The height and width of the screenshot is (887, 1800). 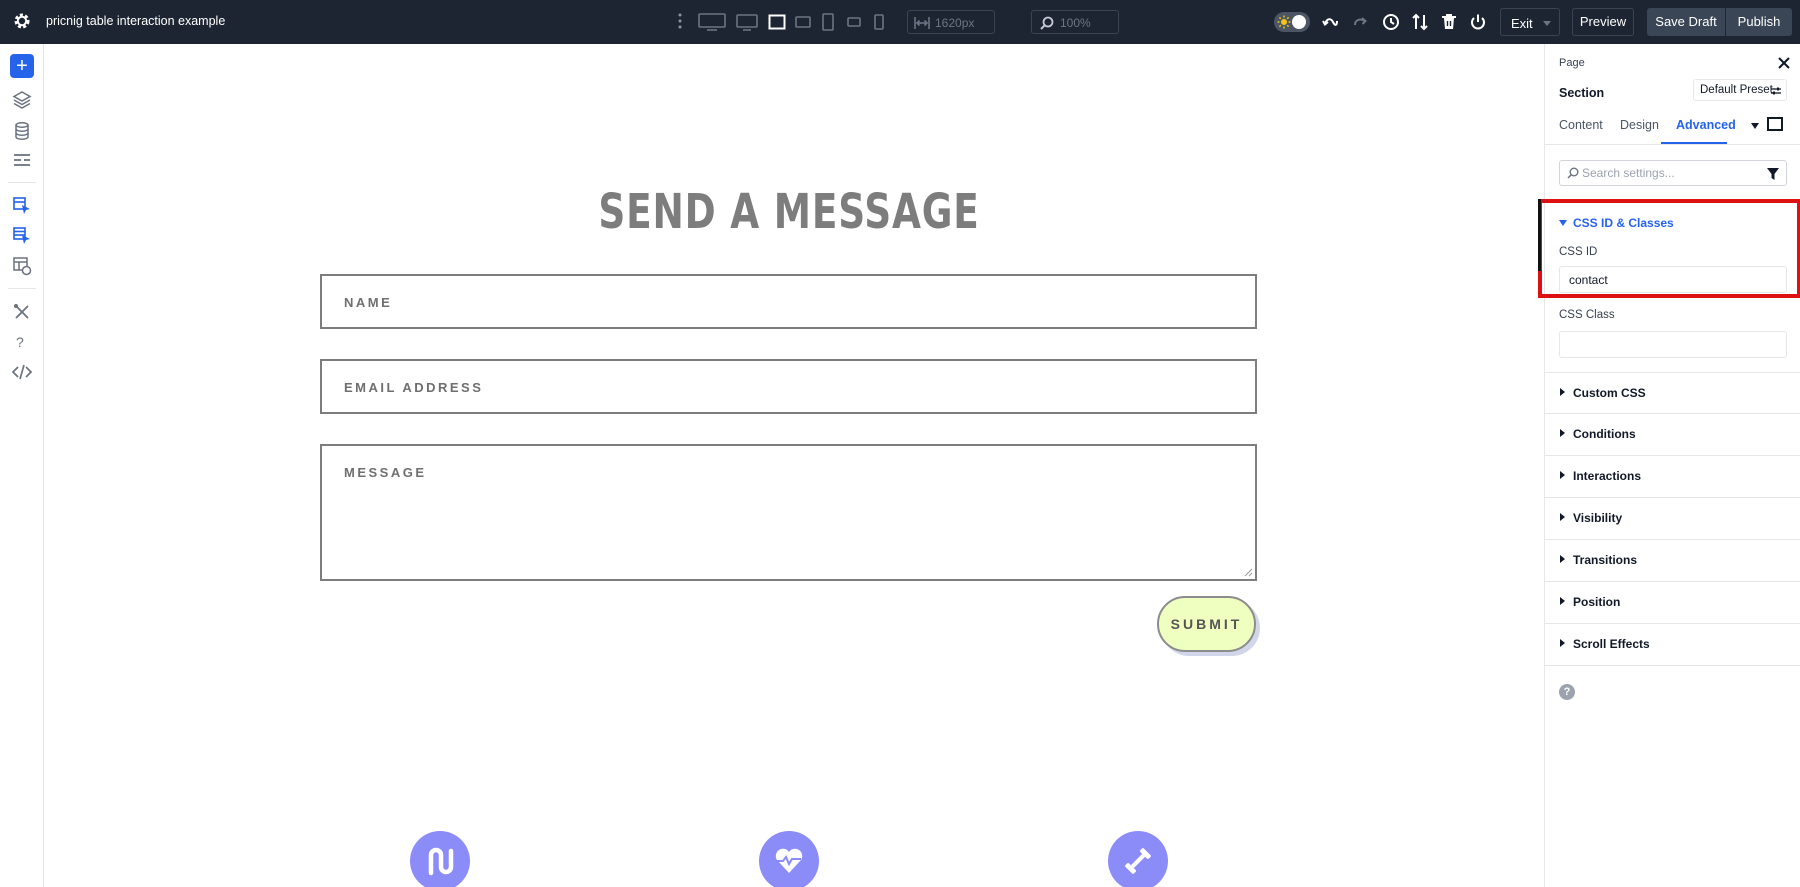 I want to click on cursor-stack-icon, so click(x=22, y=236).